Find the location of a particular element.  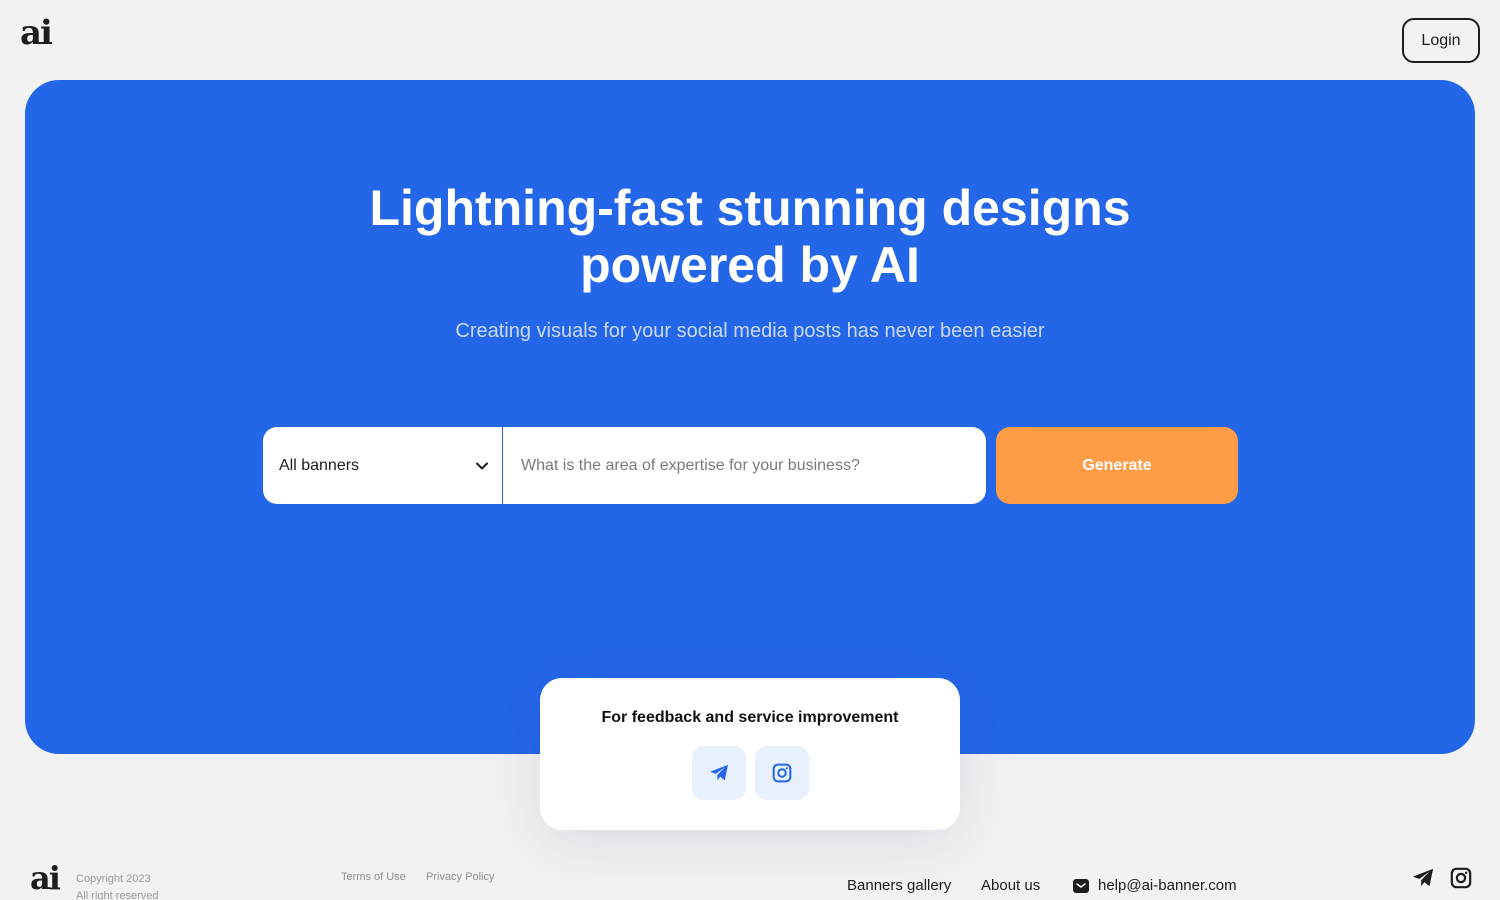

telegram-icon is located at coordinates (719, 772).